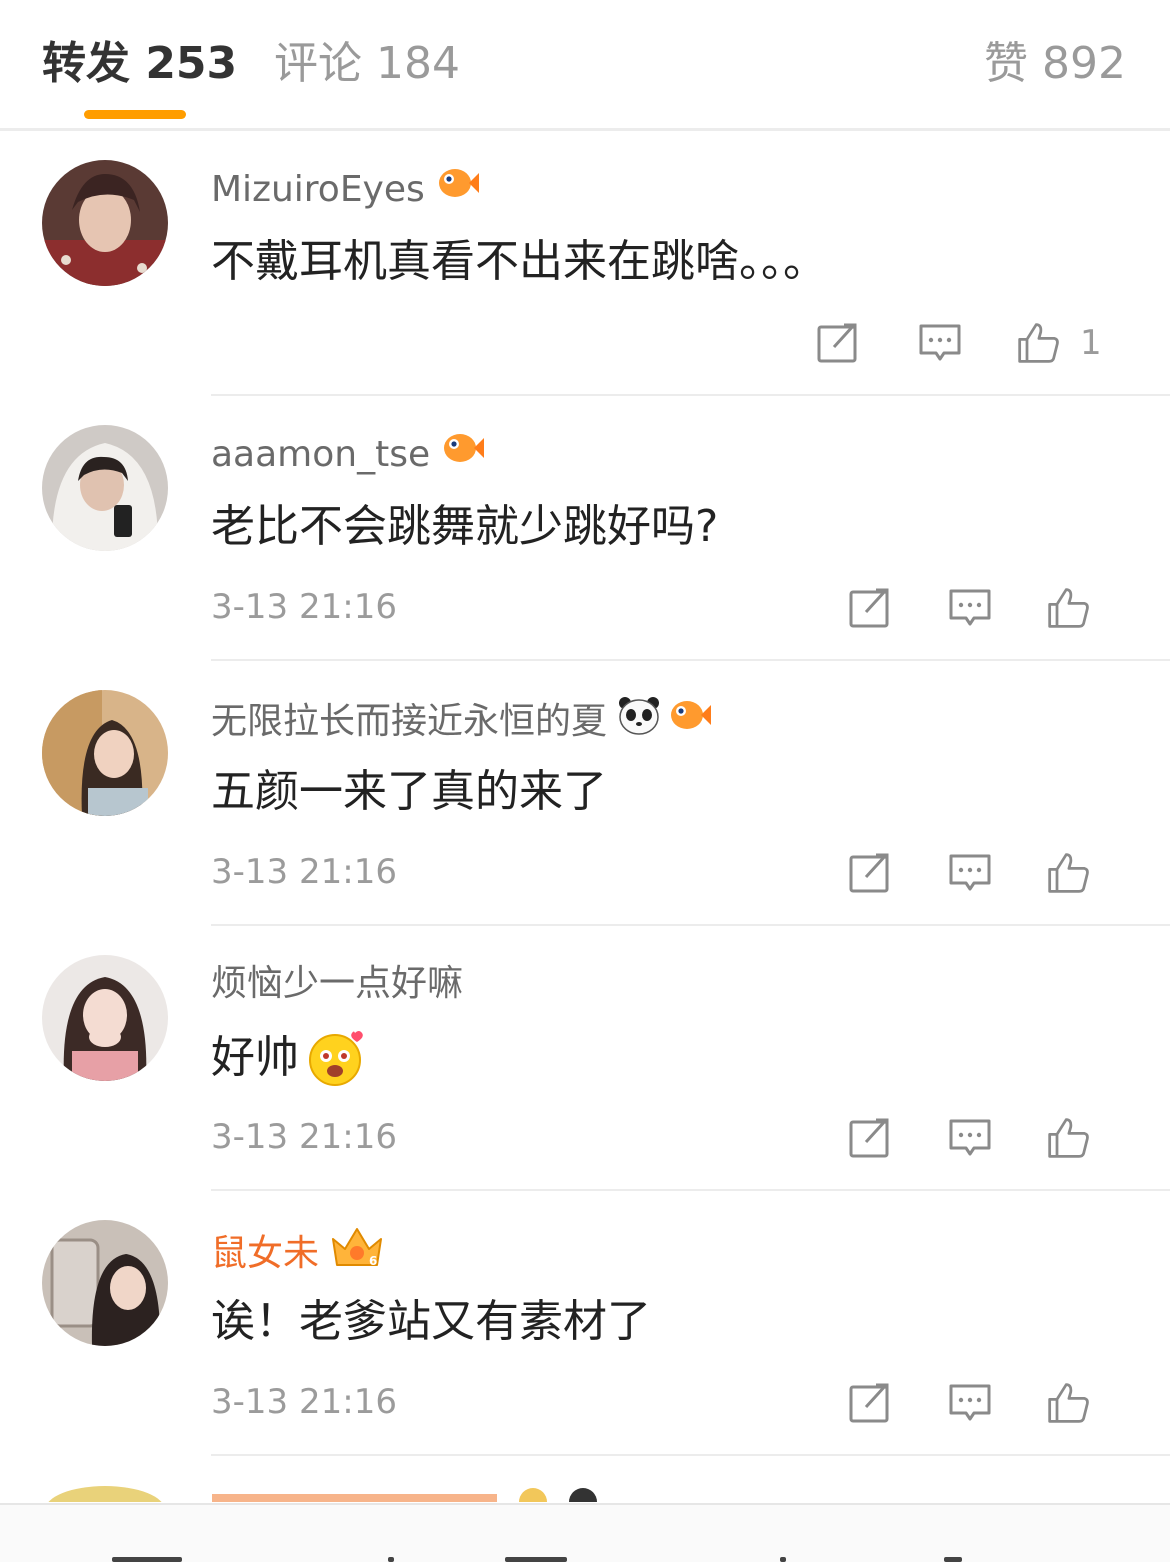 This screenshot has width=1170, height=1562. Describe the element at coordinates (585, 1491) in the screenshot. I see `next-comment-peek` at that location.